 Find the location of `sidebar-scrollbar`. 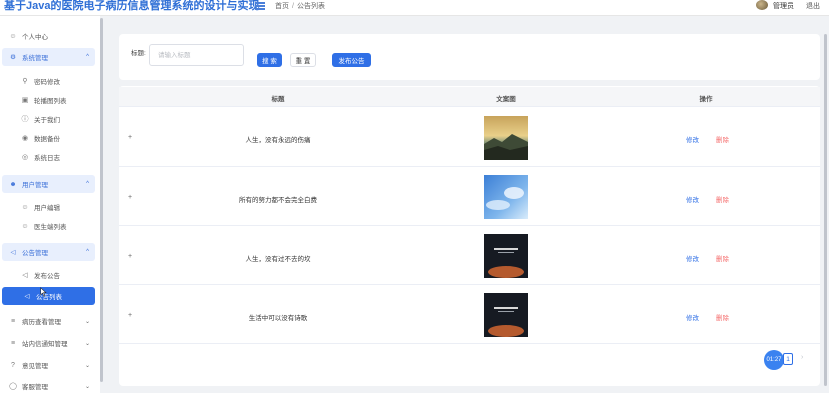

sidebar-scrollbar is located at coordinates (101, 200).